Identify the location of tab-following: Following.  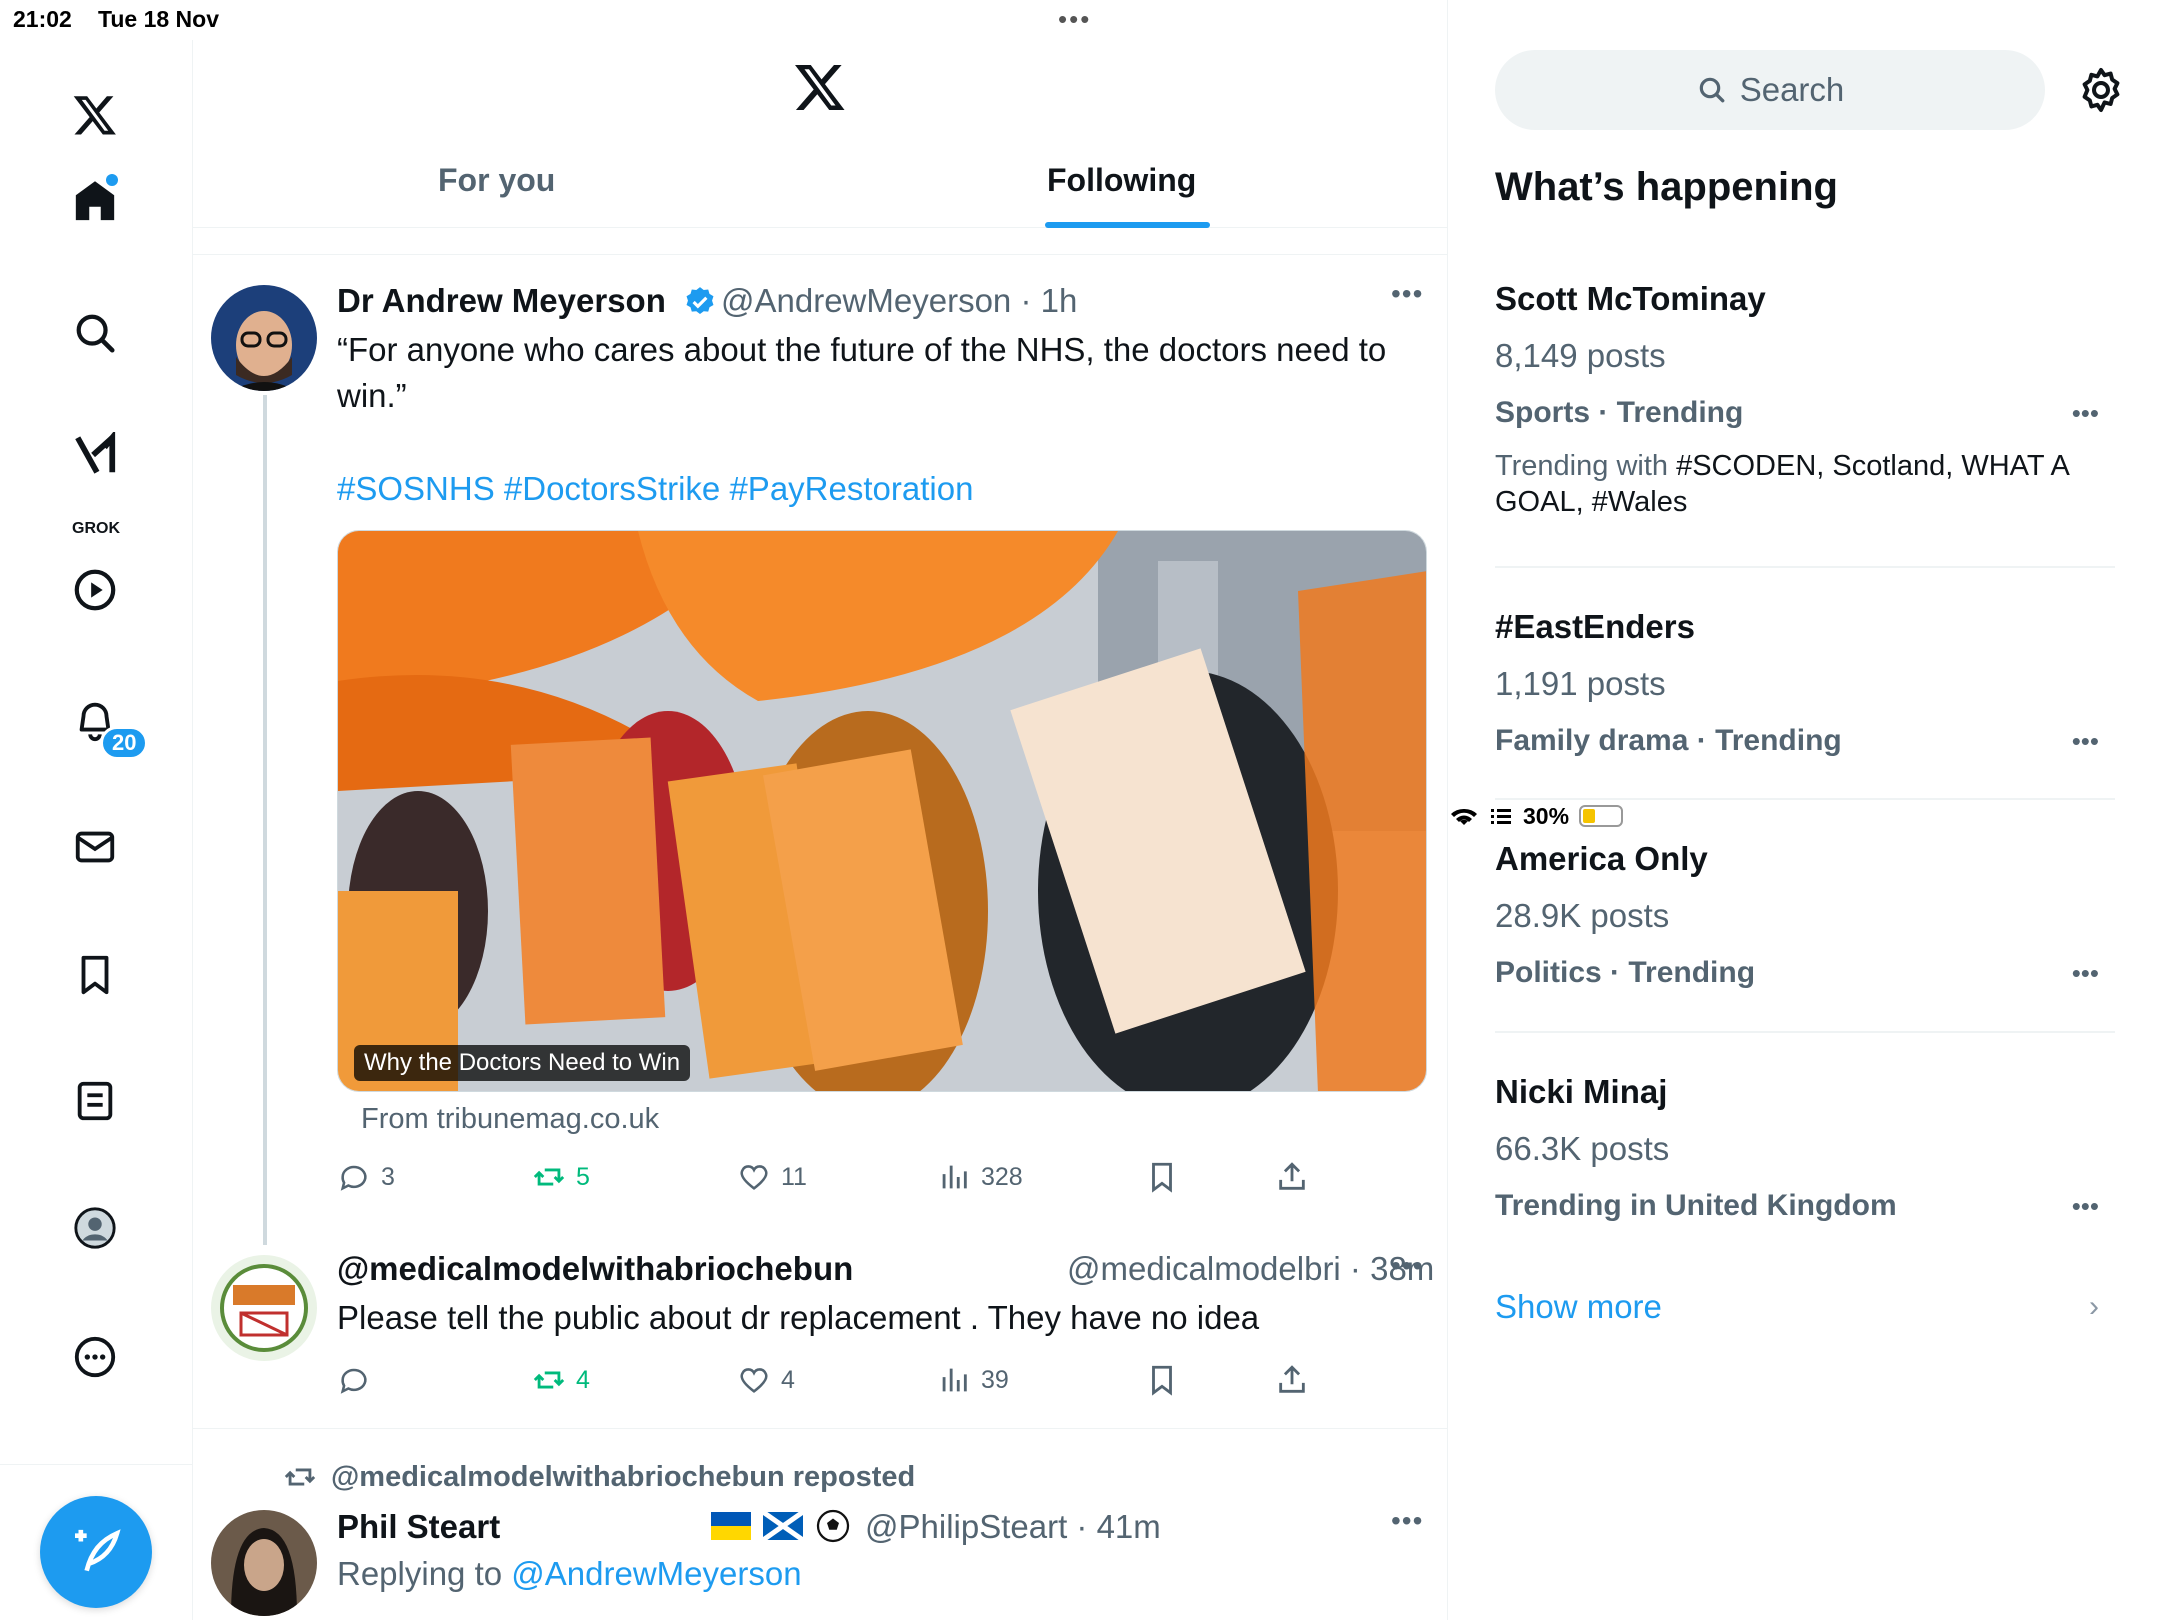
(1121, 180).